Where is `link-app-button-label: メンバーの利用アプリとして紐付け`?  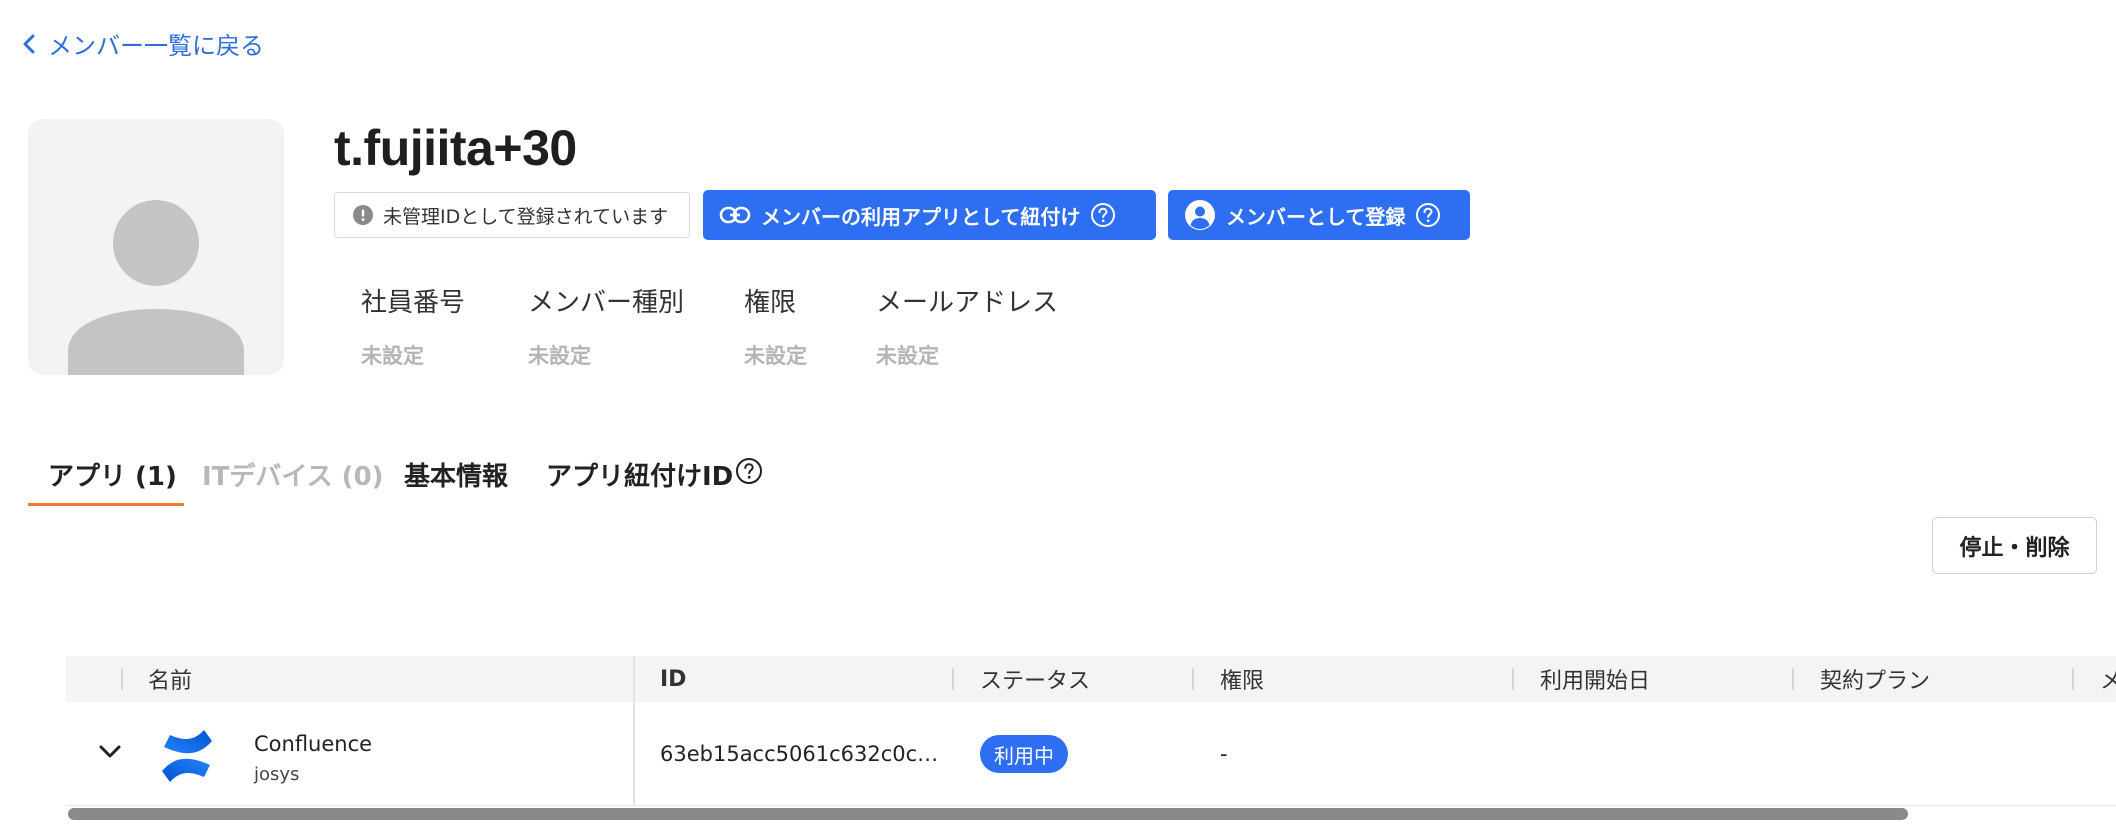
link-app-button-label: メンバーの利用アプリとして紐付け is located at coordinates (921, 216).